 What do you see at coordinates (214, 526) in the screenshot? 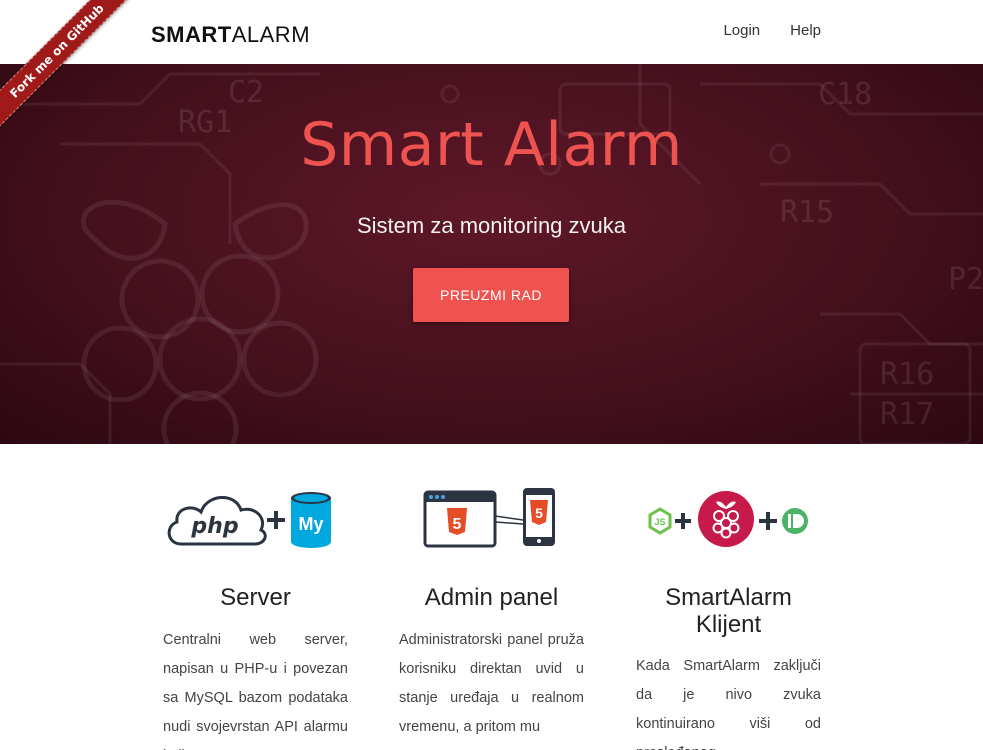
I see `svg-text: php` at bounding box center [214, 526].